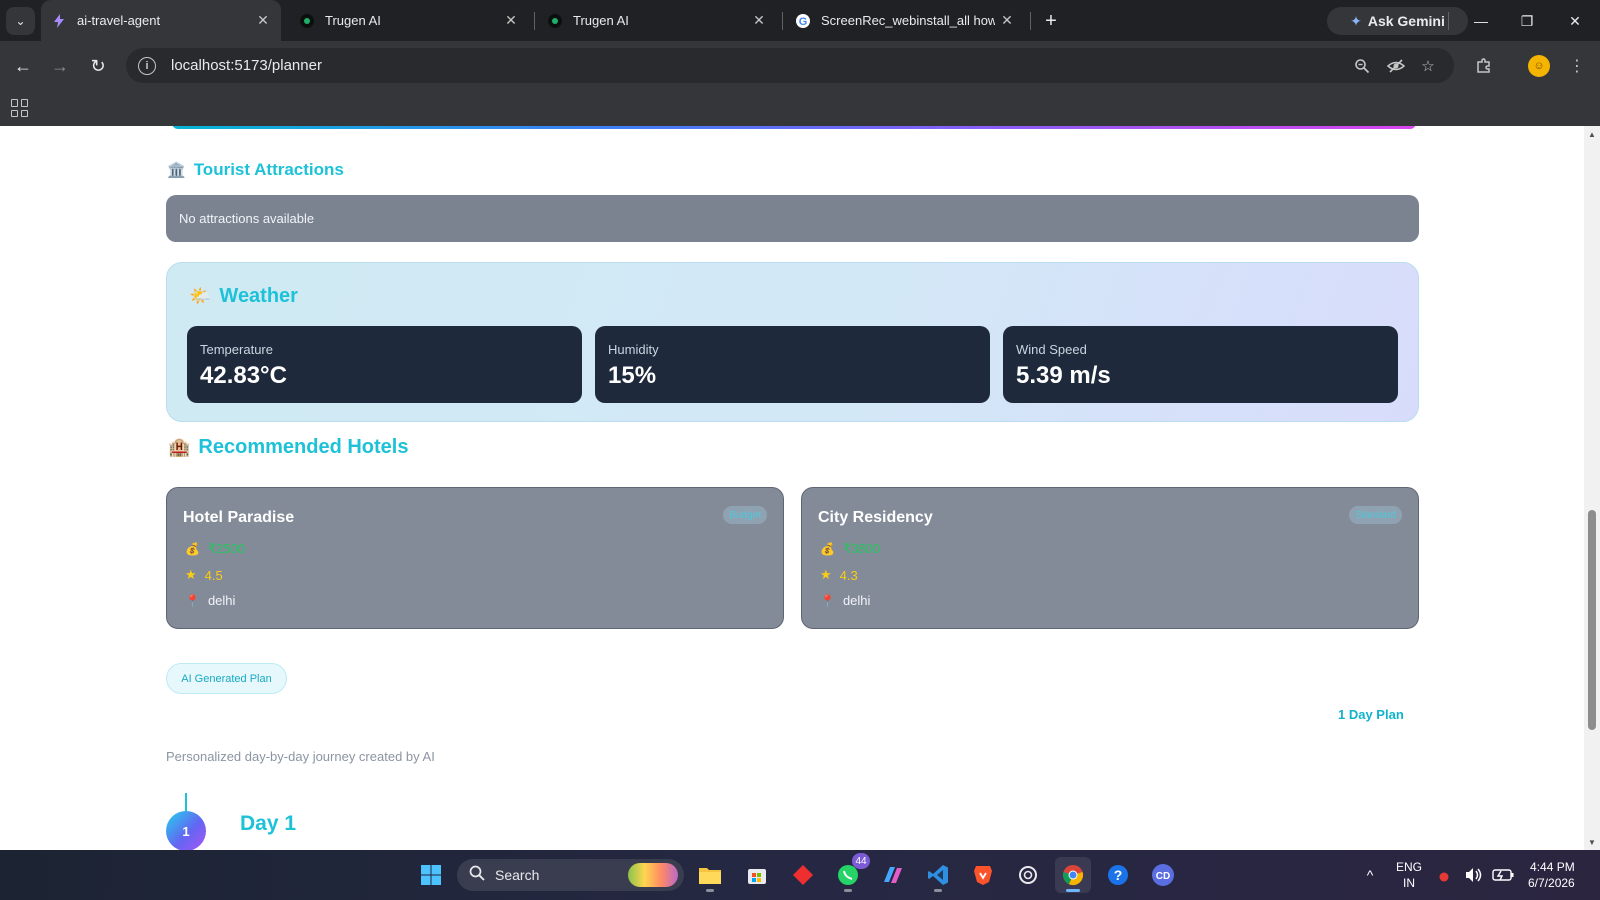  Describe the element at coordinates (1484, 66) in the screenshot. I see `extensions-puzzle-icon` at that location.